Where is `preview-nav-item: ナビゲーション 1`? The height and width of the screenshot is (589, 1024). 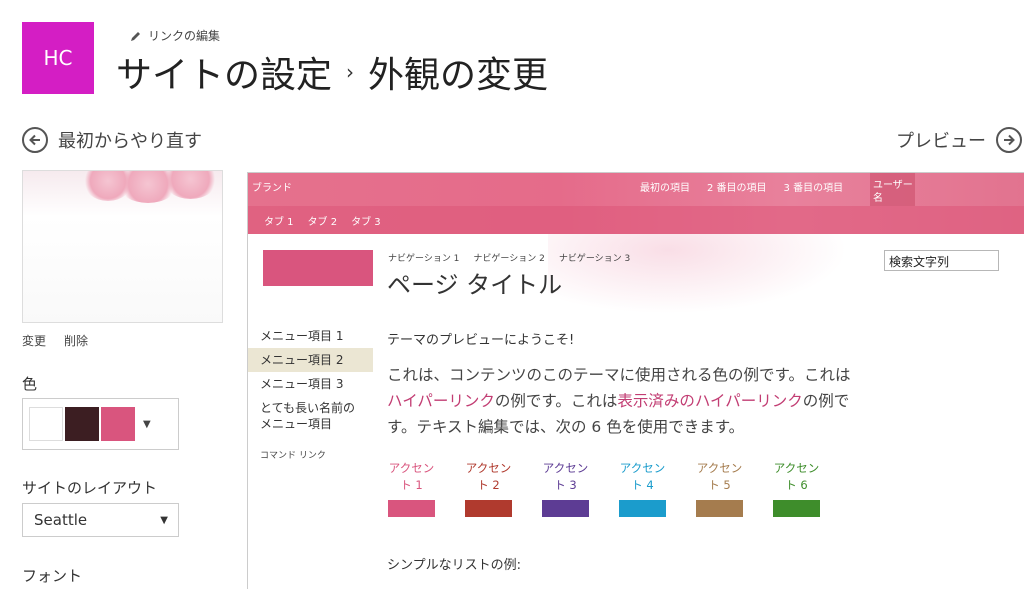 preview-nav-item: ナビゲーション 1 is located at coordinates (424, 259).